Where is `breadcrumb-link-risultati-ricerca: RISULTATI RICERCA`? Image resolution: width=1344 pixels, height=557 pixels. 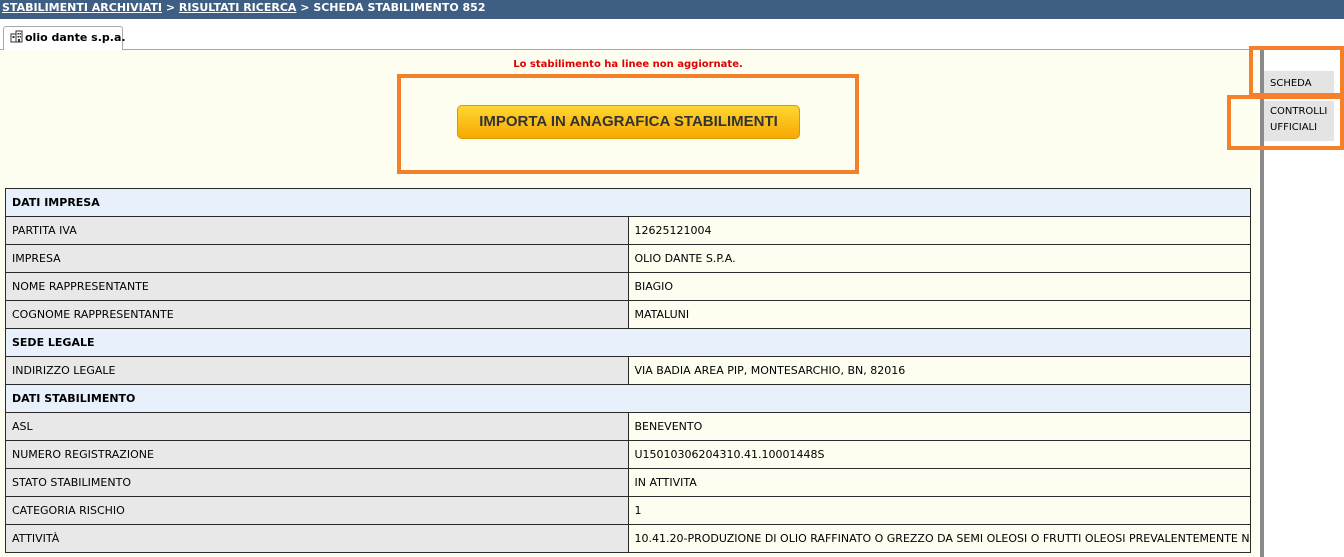 breadcrumb-link-risultati-ricerca: RISULTATI RICERCA is located at coordinates (238, 7).